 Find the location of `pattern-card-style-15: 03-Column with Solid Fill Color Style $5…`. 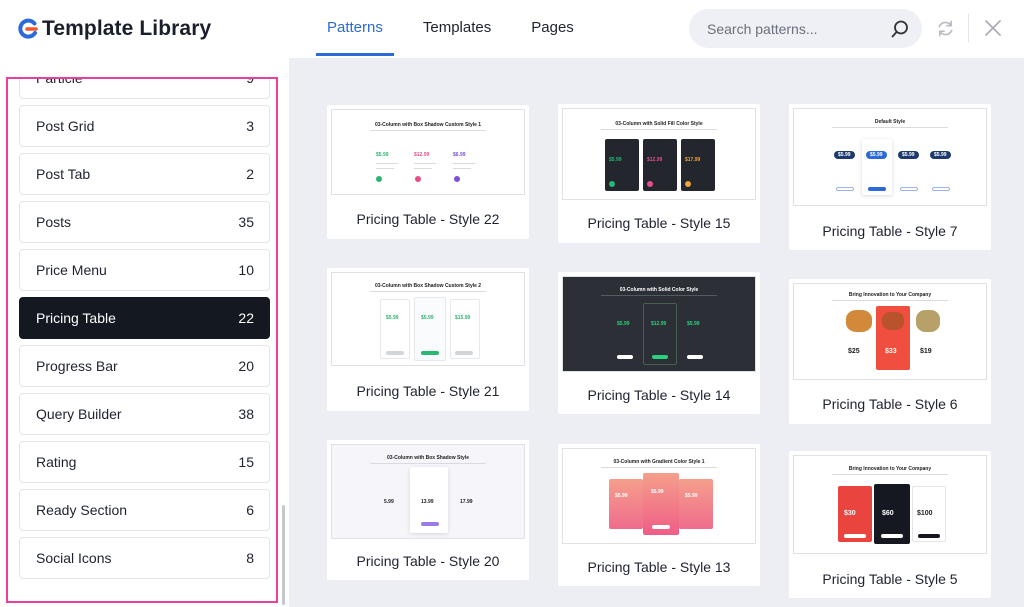

pattern-card-style-15: 03-Column with Solid Fill Color Style $5… is located at coordinates (659, 173).